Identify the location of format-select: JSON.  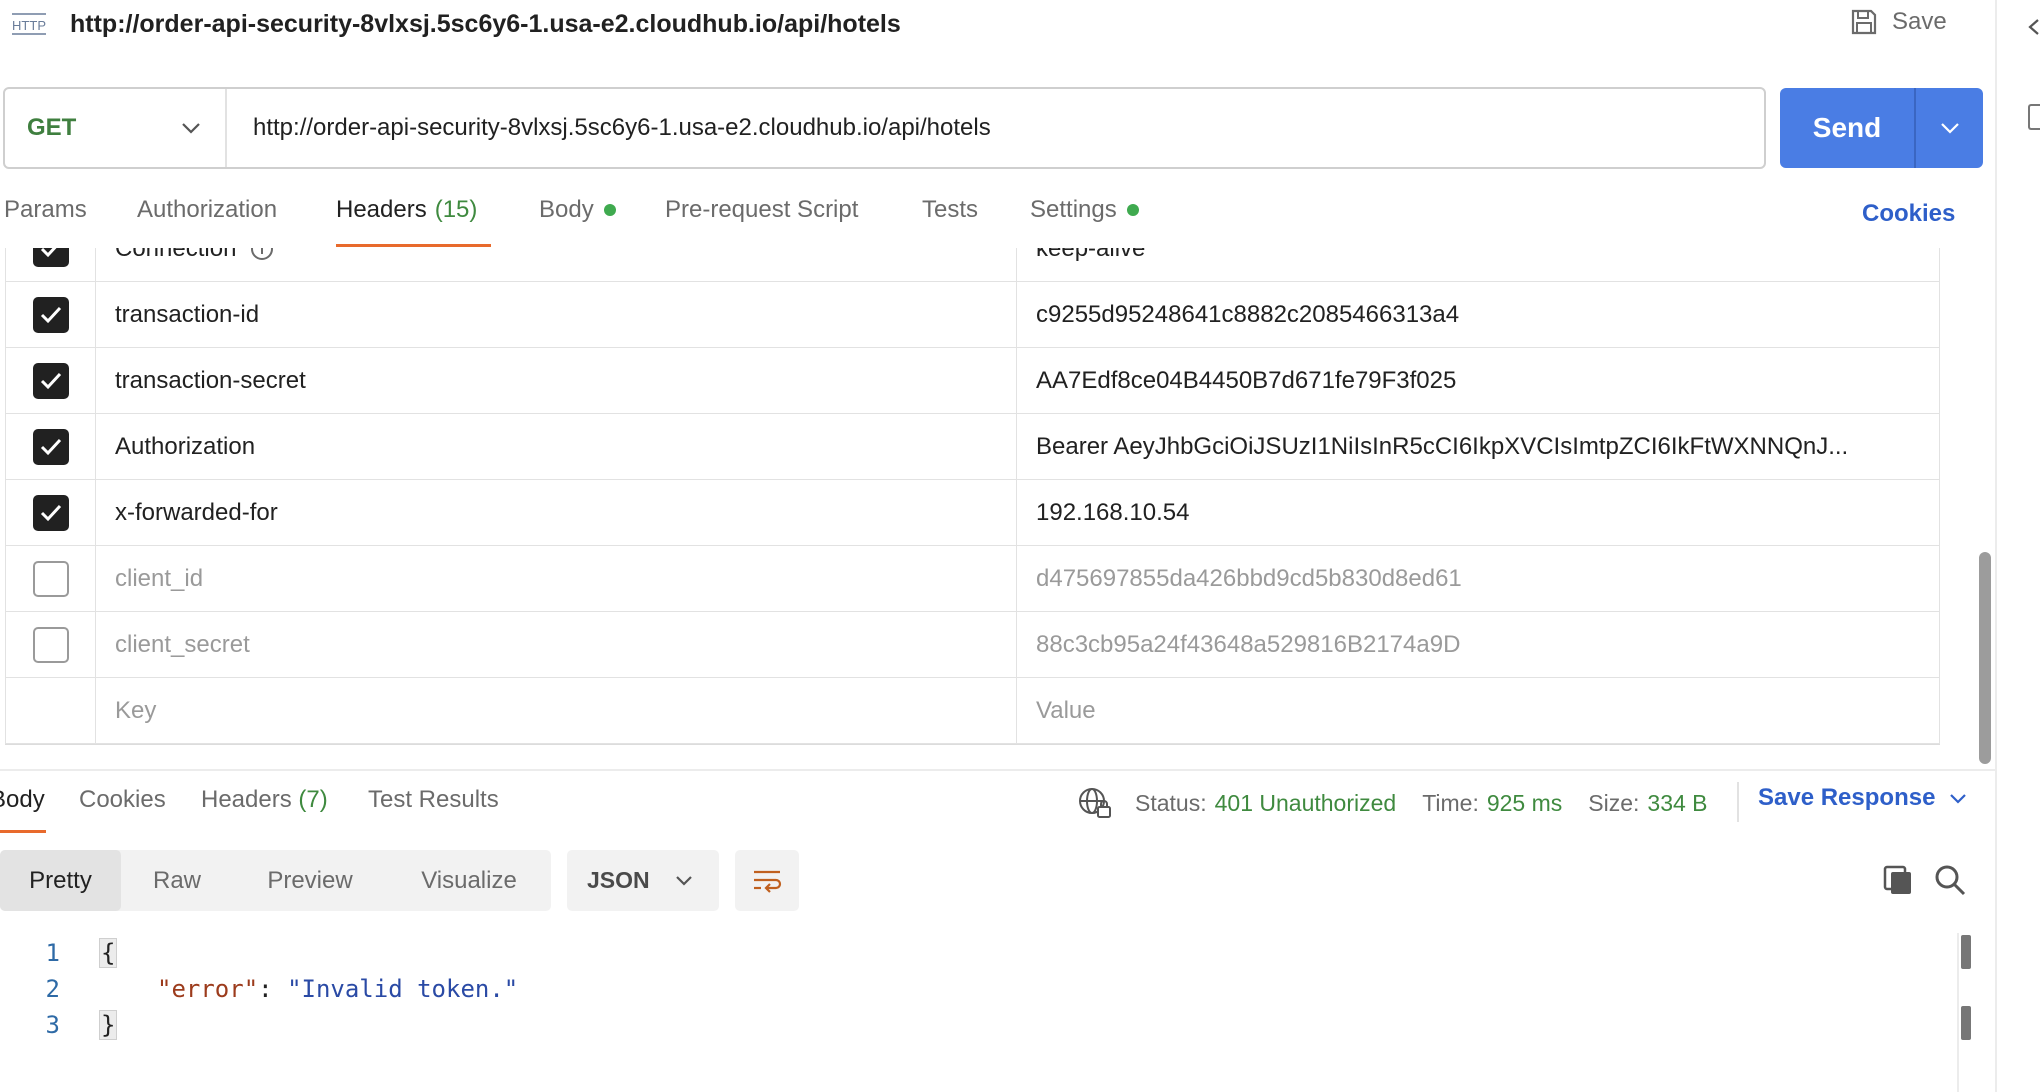
(643, 880).